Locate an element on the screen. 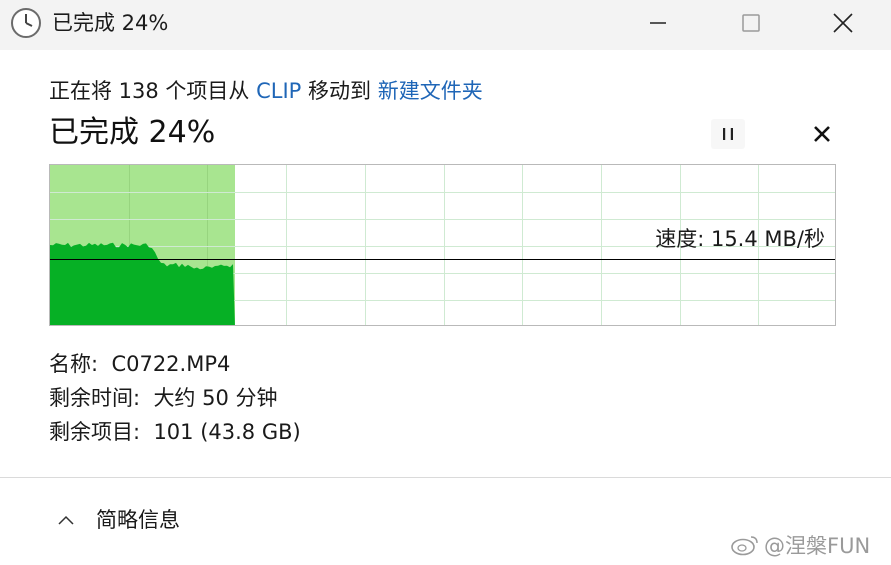  maximize-icon is located at coordinates (751, 23).